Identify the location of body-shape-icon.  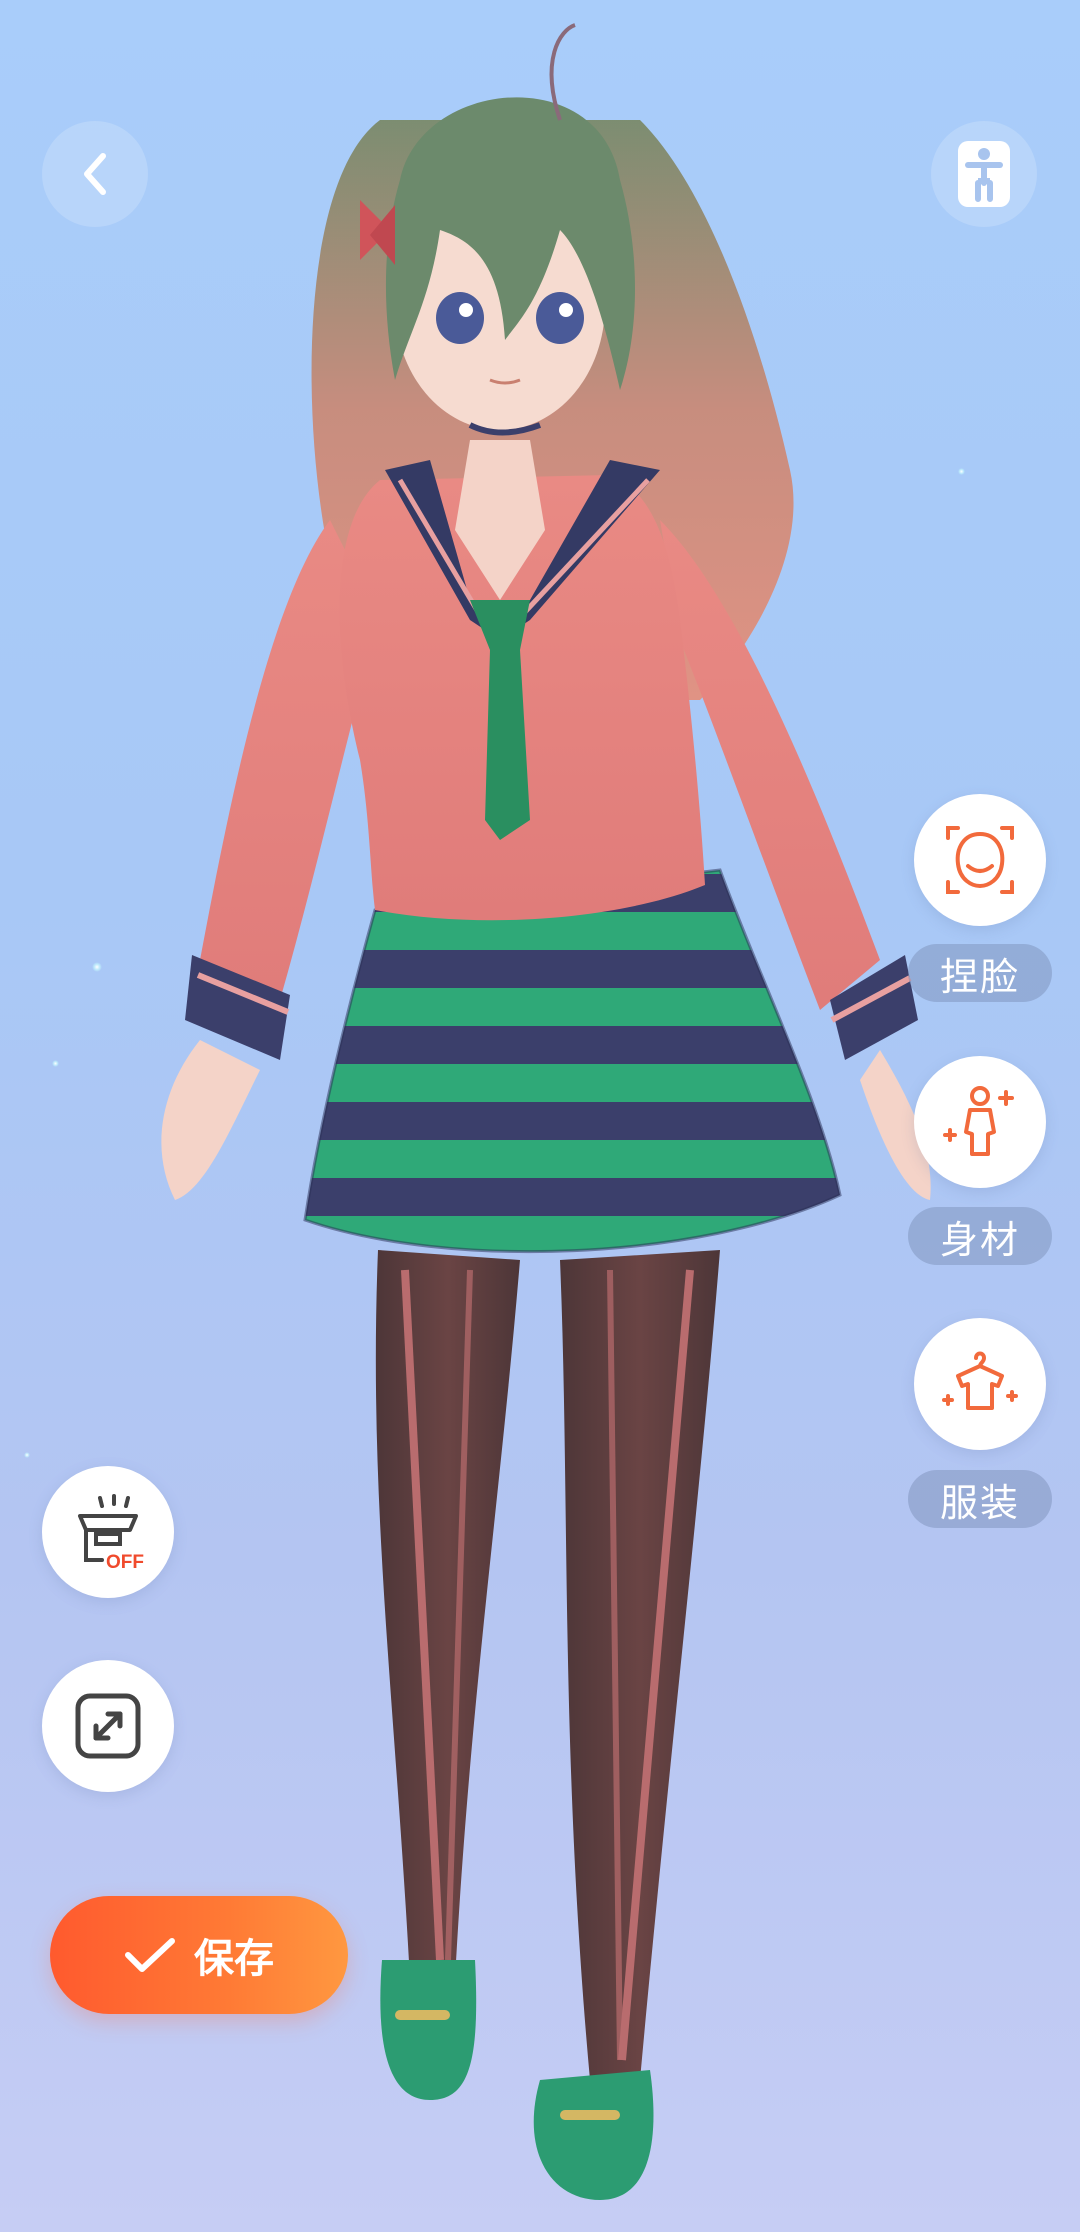
(978, 1121).